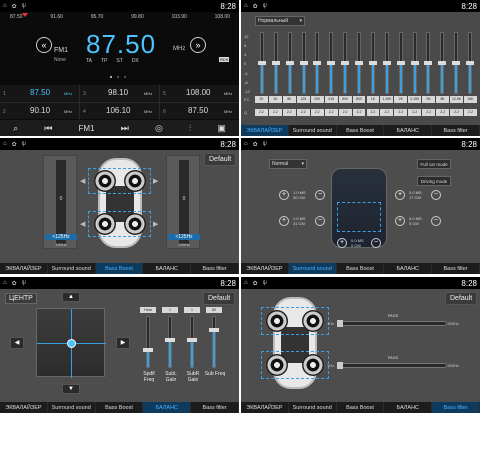 Image resolution: width=480 pixels, height=451 pixels. I want to click on up-arrow-button: ▲, so click(71, 297).